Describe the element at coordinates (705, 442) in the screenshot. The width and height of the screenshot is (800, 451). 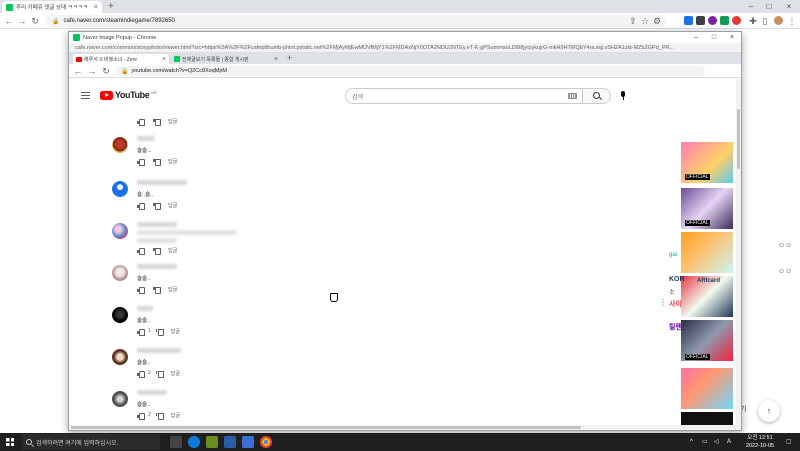
I see `network-icon: ▭` at that location.